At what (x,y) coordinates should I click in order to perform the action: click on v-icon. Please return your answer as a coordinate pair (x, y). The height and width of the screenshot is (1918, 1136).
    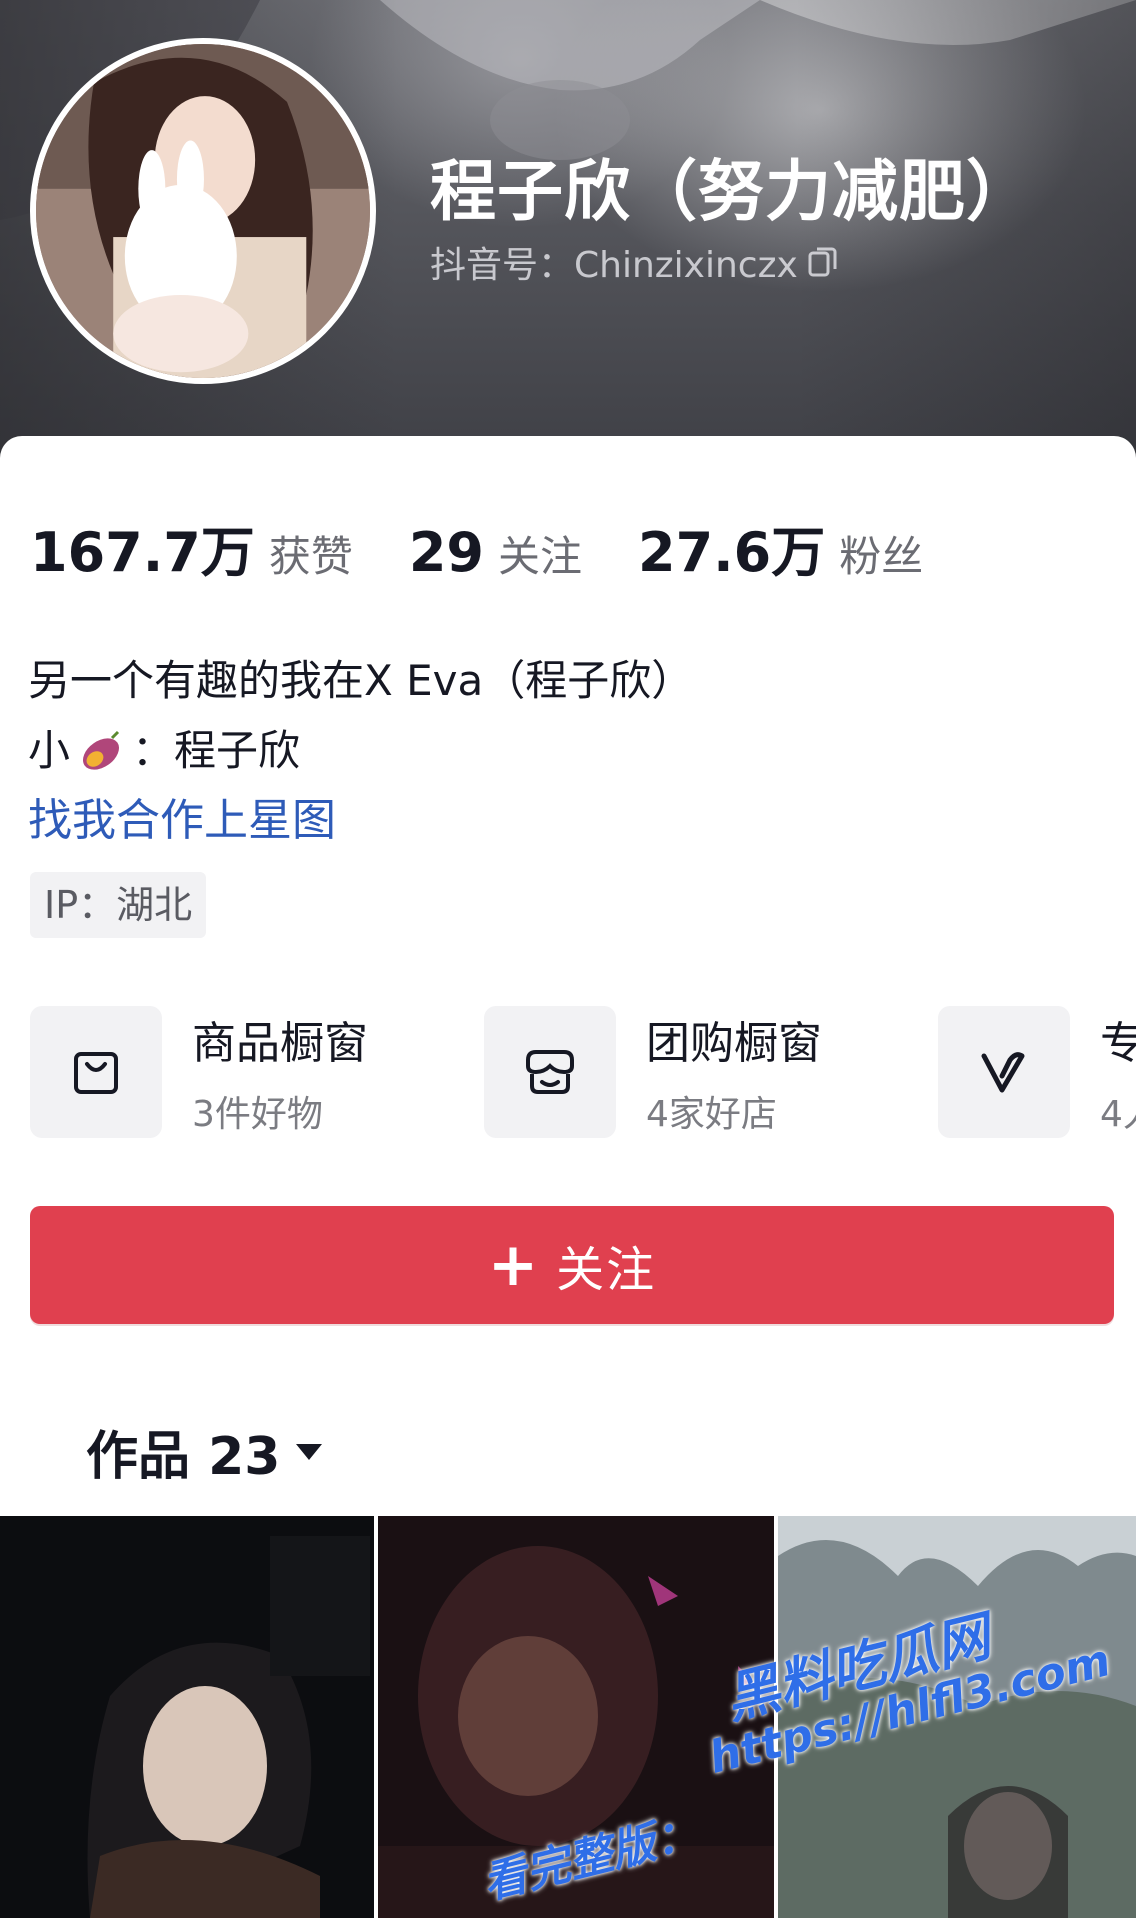
    Looking at the image, I should click on (1004, 1072).